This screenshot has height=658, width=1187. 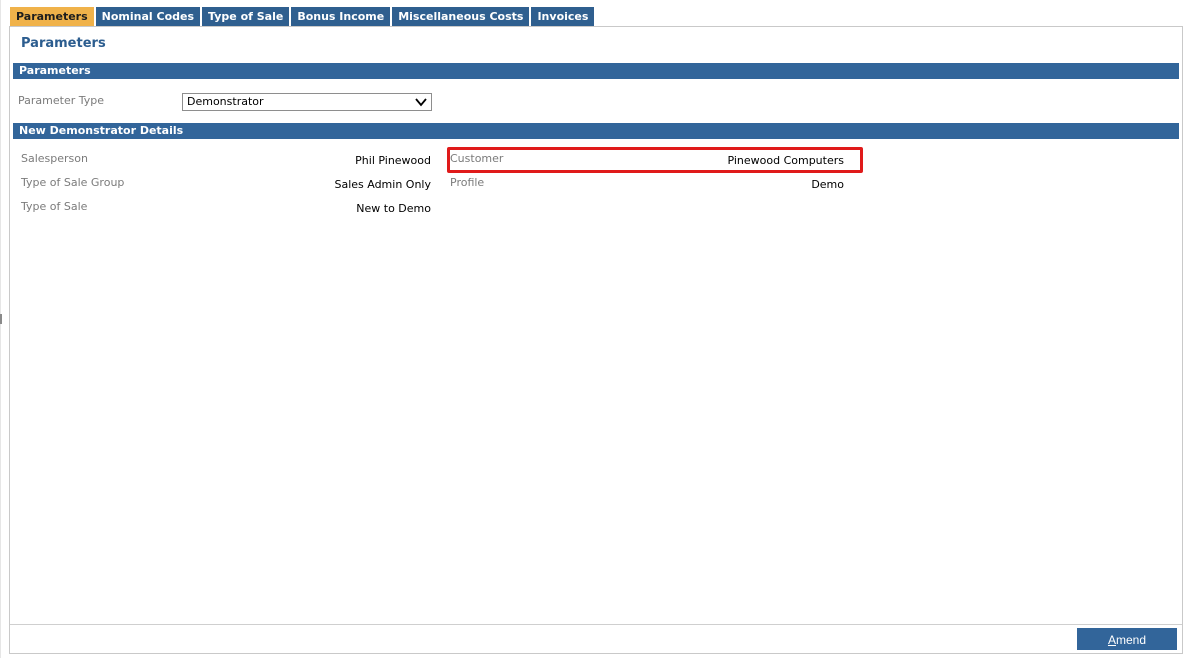 I want to click on amend-label-rest: mend, so click(x=1131, y=640).